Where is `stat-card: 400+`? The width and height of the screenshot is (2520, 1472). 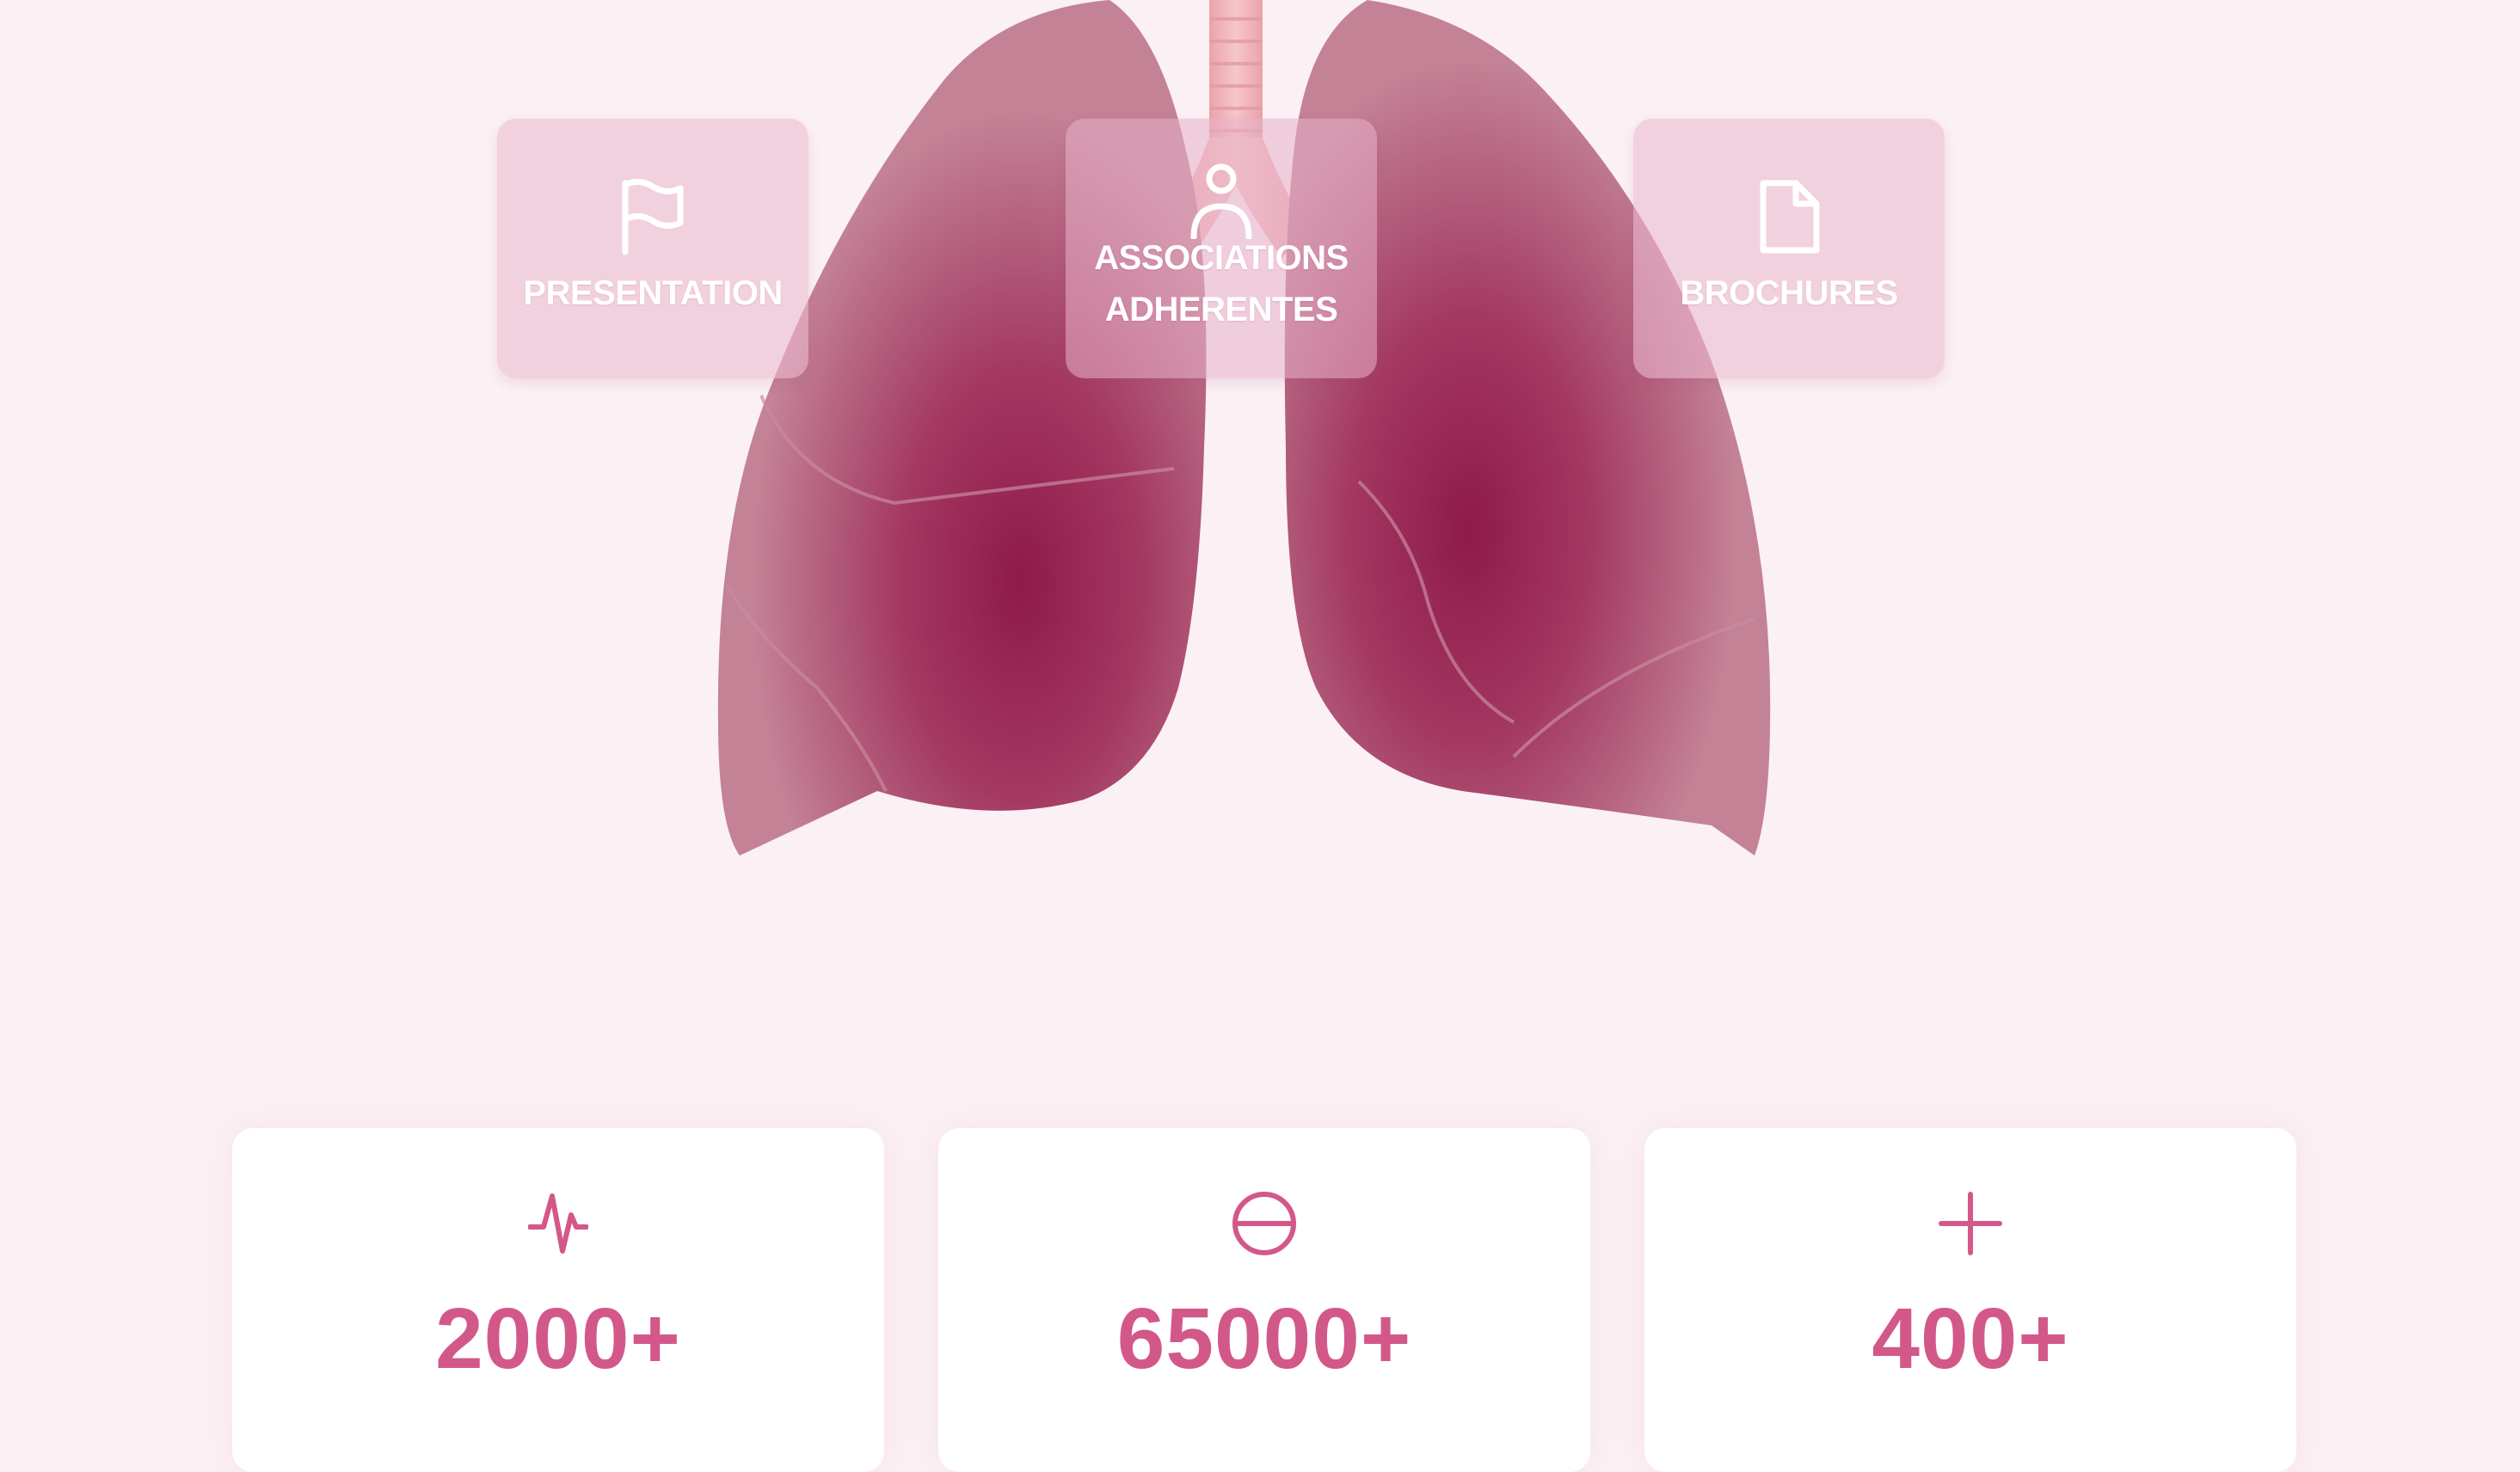
stat-card: 400+ is located at coordinates (1970, 1300).